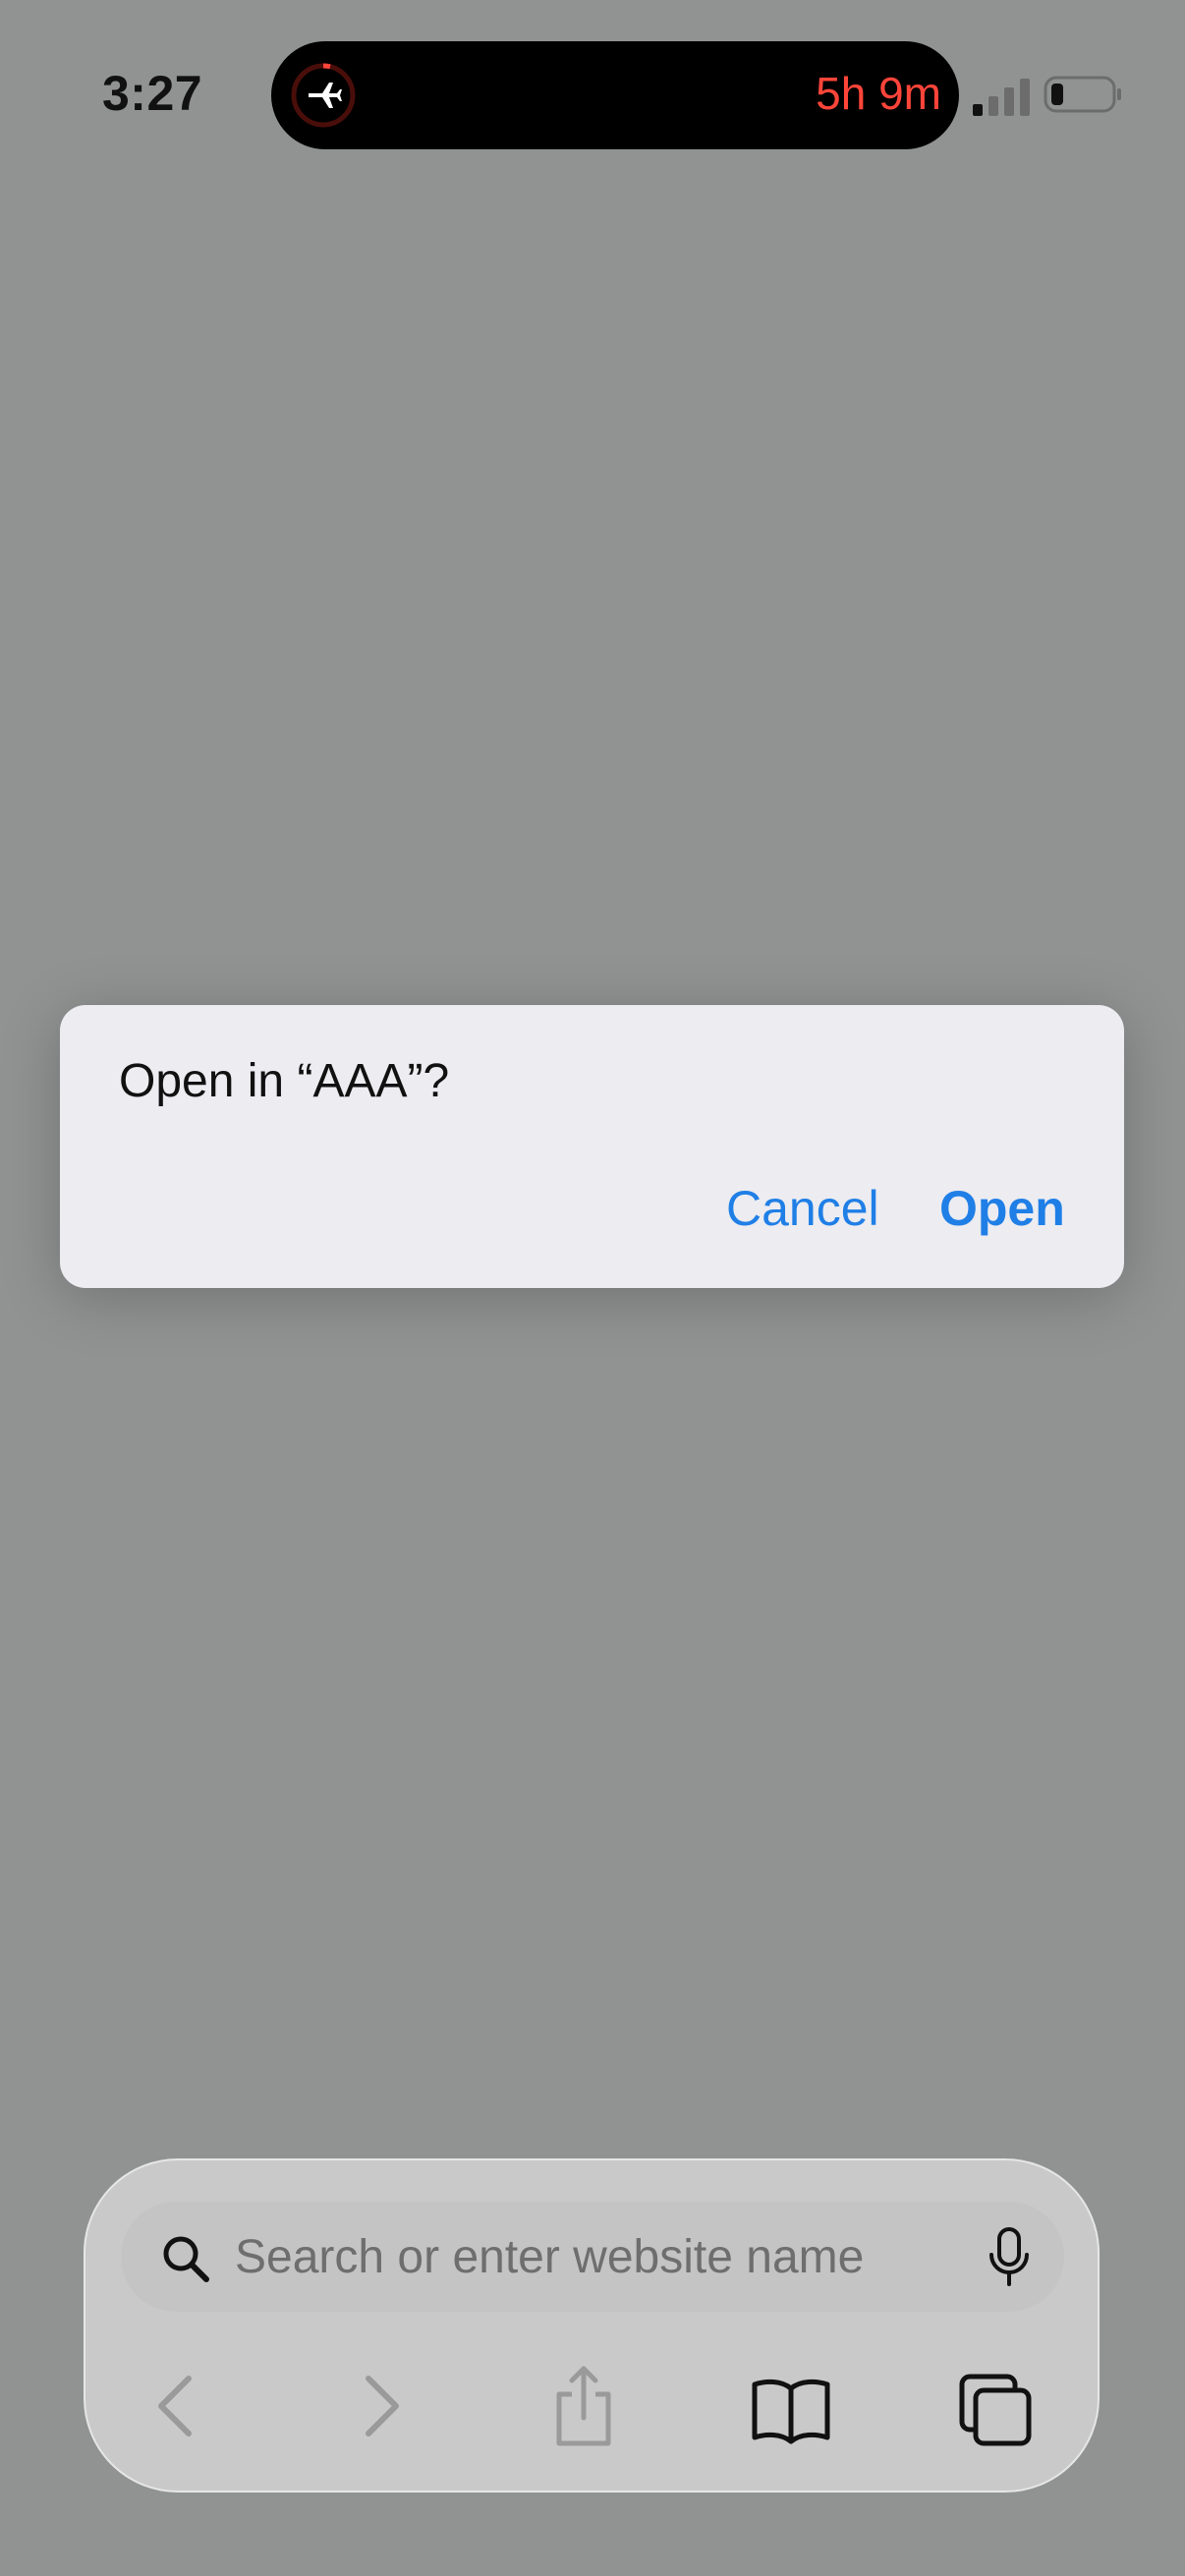 The width and height of the screenshot is (1185, 2576). What do you see at coordinates (803, 1208) in the screenshot?
I see `cancel-button: Cancel` at bounding box center [803, 1208].